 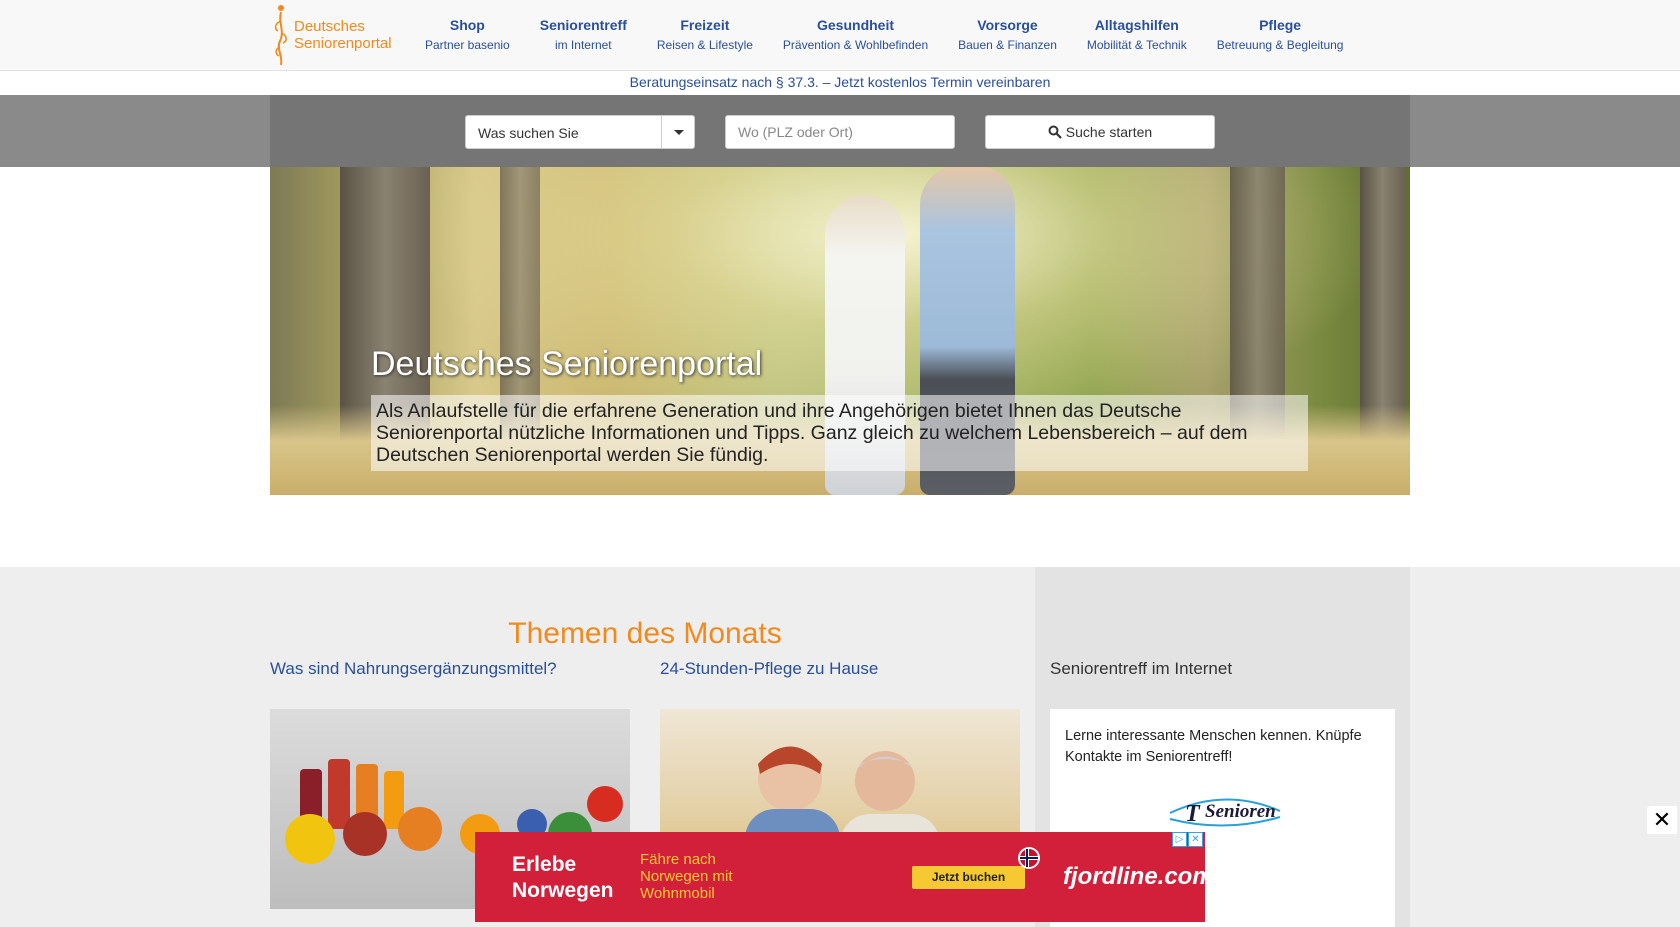 What do you see at coordinates (467, 45) in the screenshot?
I see `nav-item-subtitle: Partner basenio` at bounding box center [467, 45].